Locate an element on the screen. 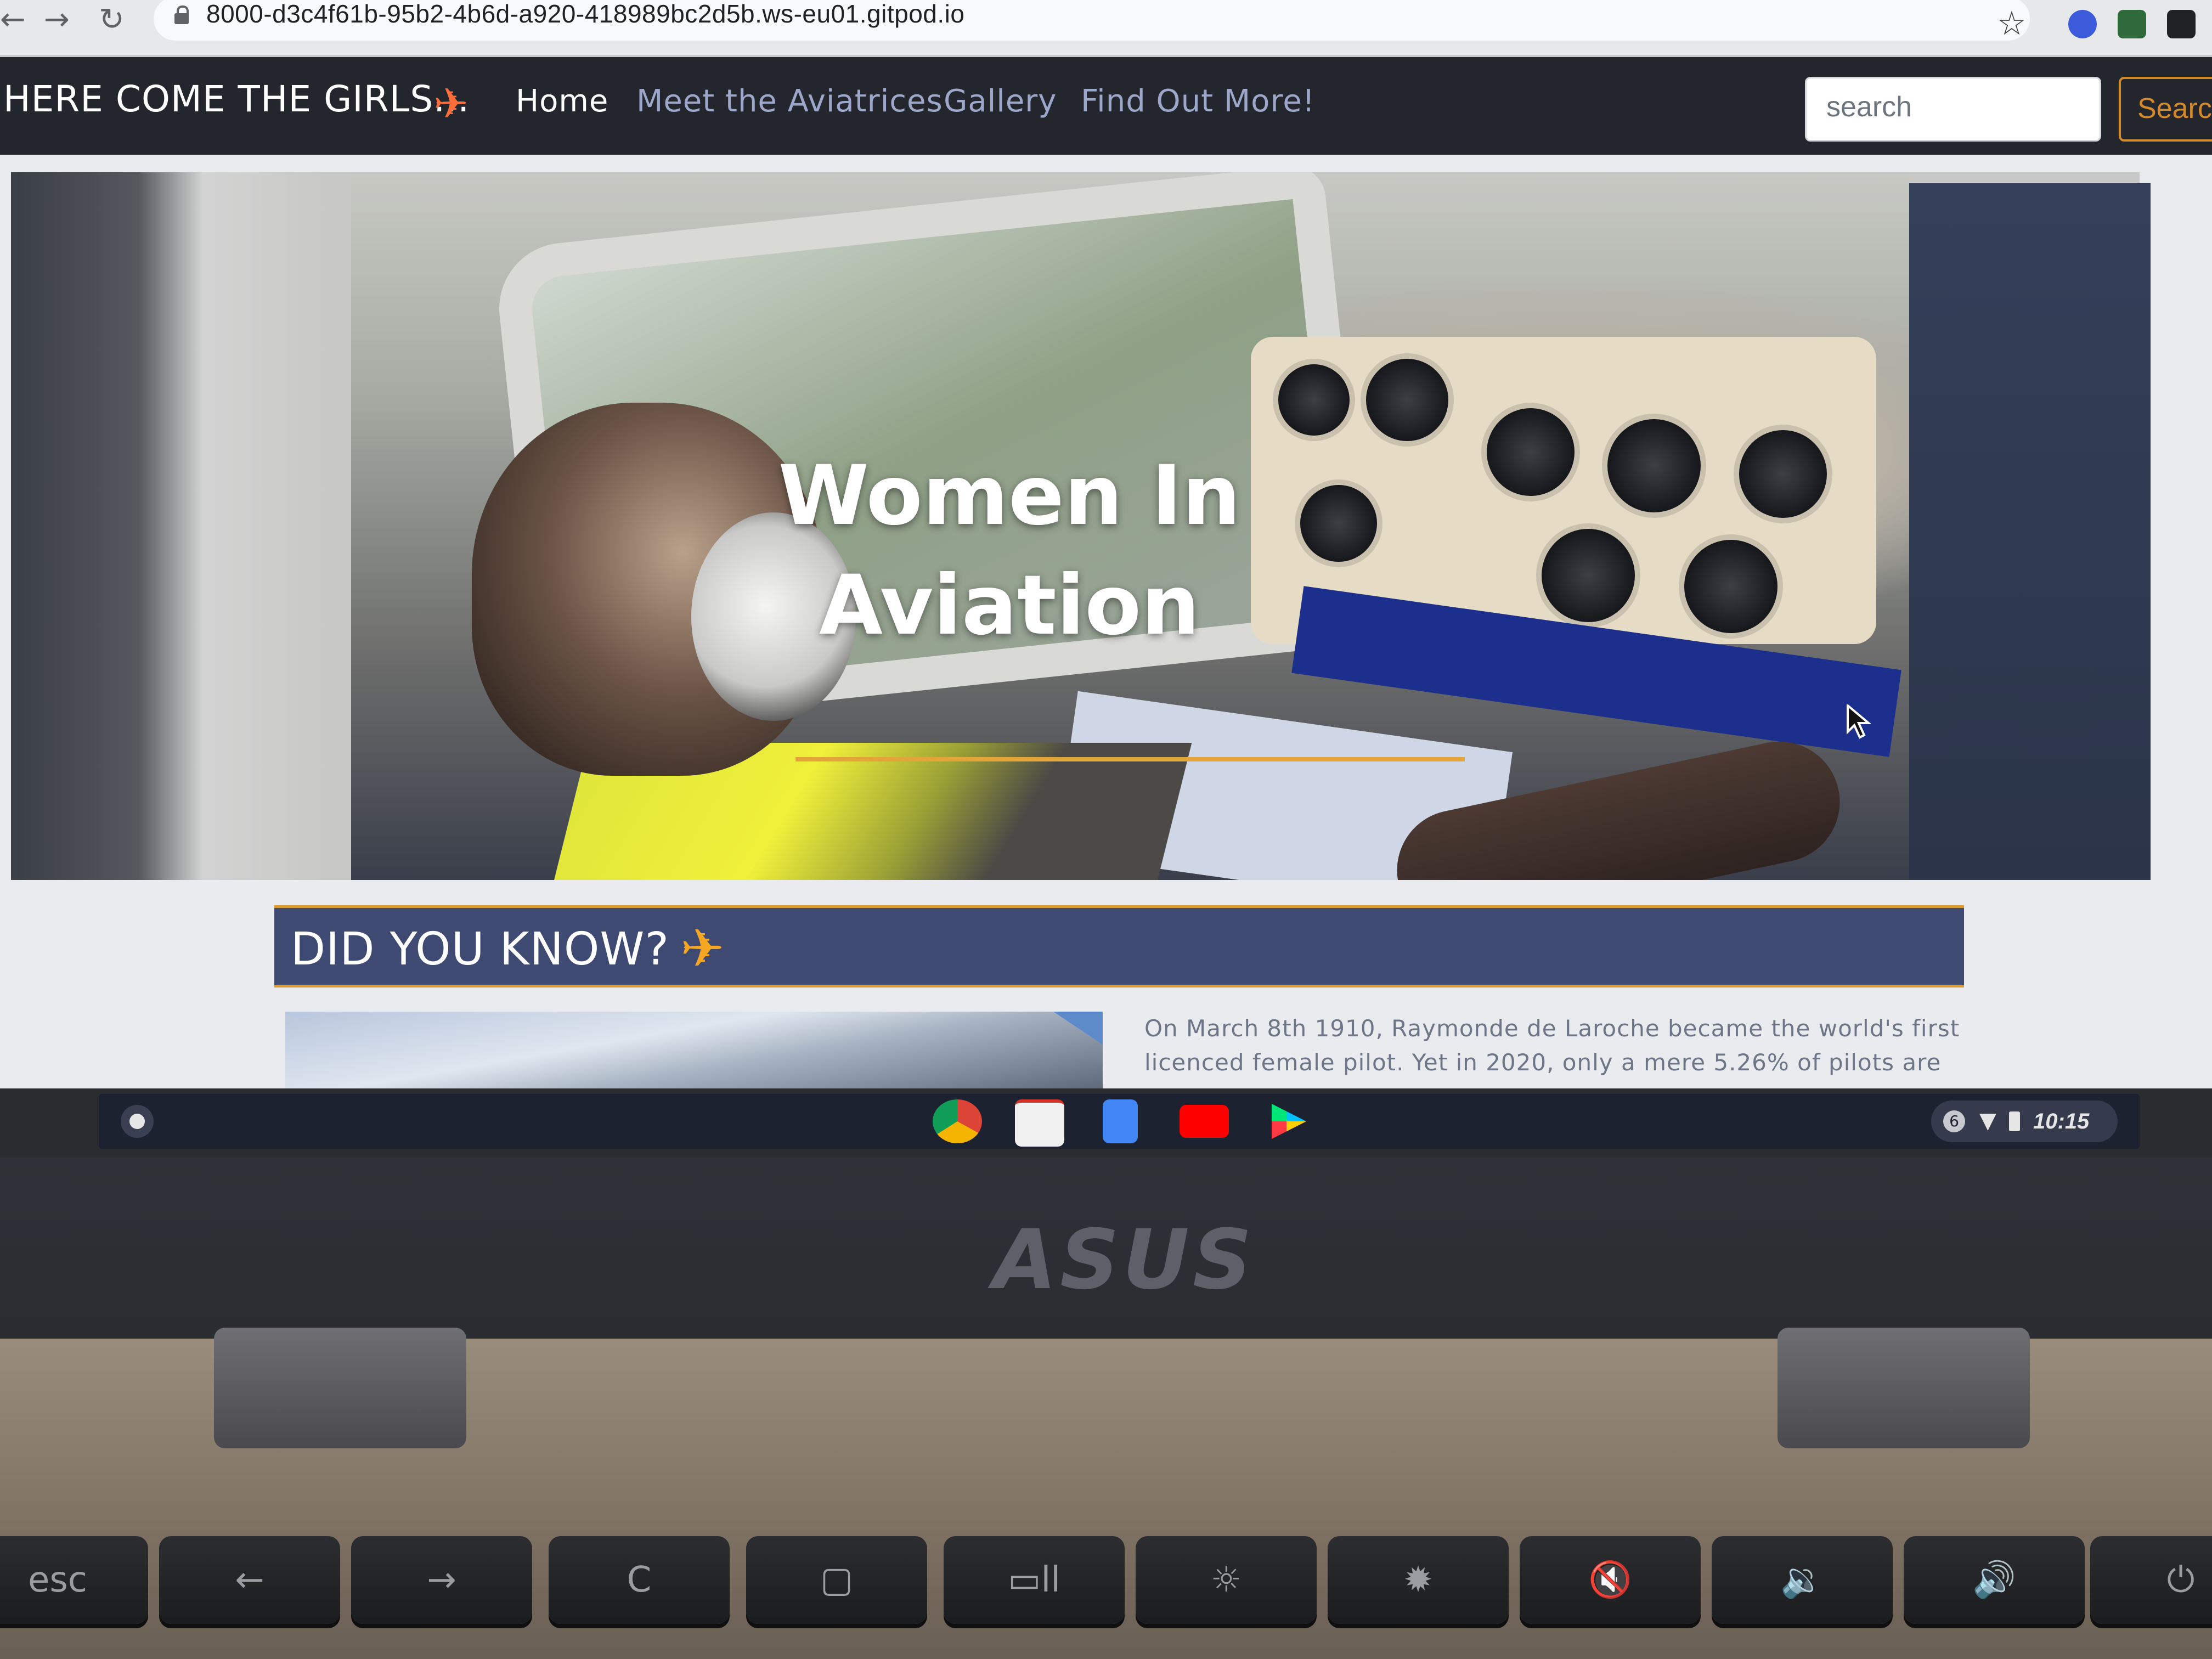  clock: 10:15 is located at coordinates (2061, 1121).